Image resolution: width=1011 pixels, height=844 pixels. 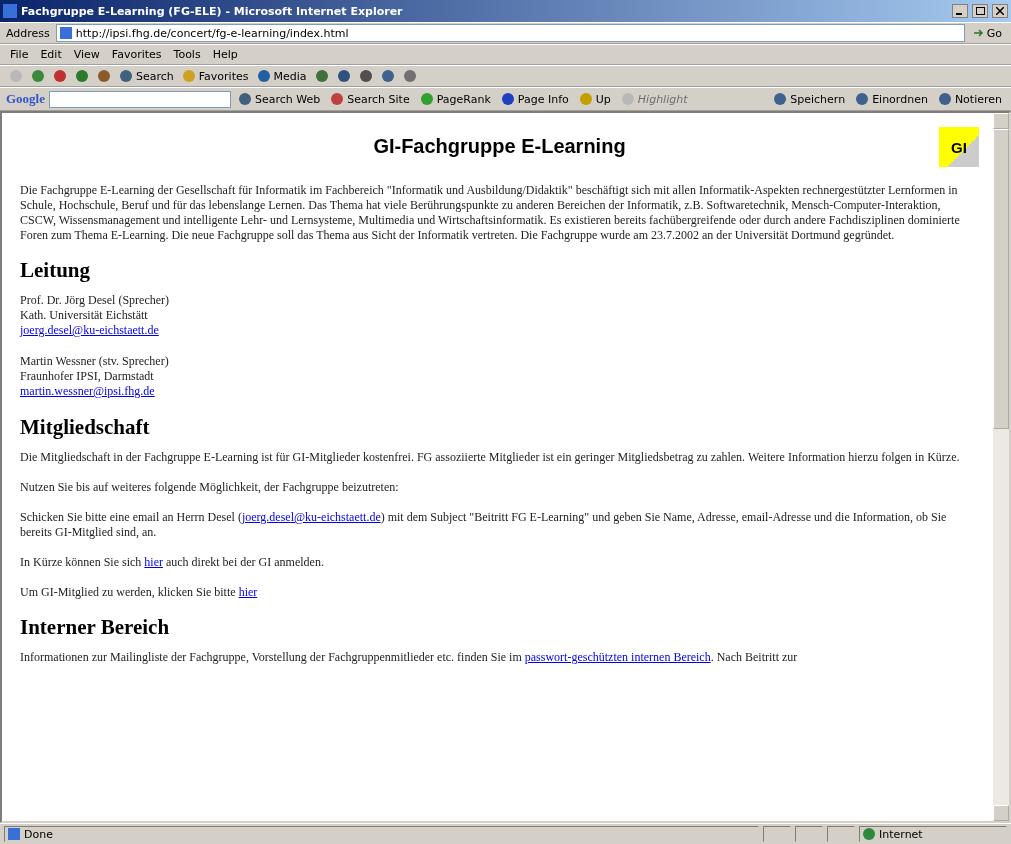 I want to click on paragraph: Die Mitgliedschaft in der Fachgruppe E-Learning ist für GI-Mitglieder kostenfrei. FG assoziierte Mitglieder ist ein geringer Mitgliedsbetrag zu zahlen. Weitere Information hierzu folgen in Kürze., so click(x=490, y=457).